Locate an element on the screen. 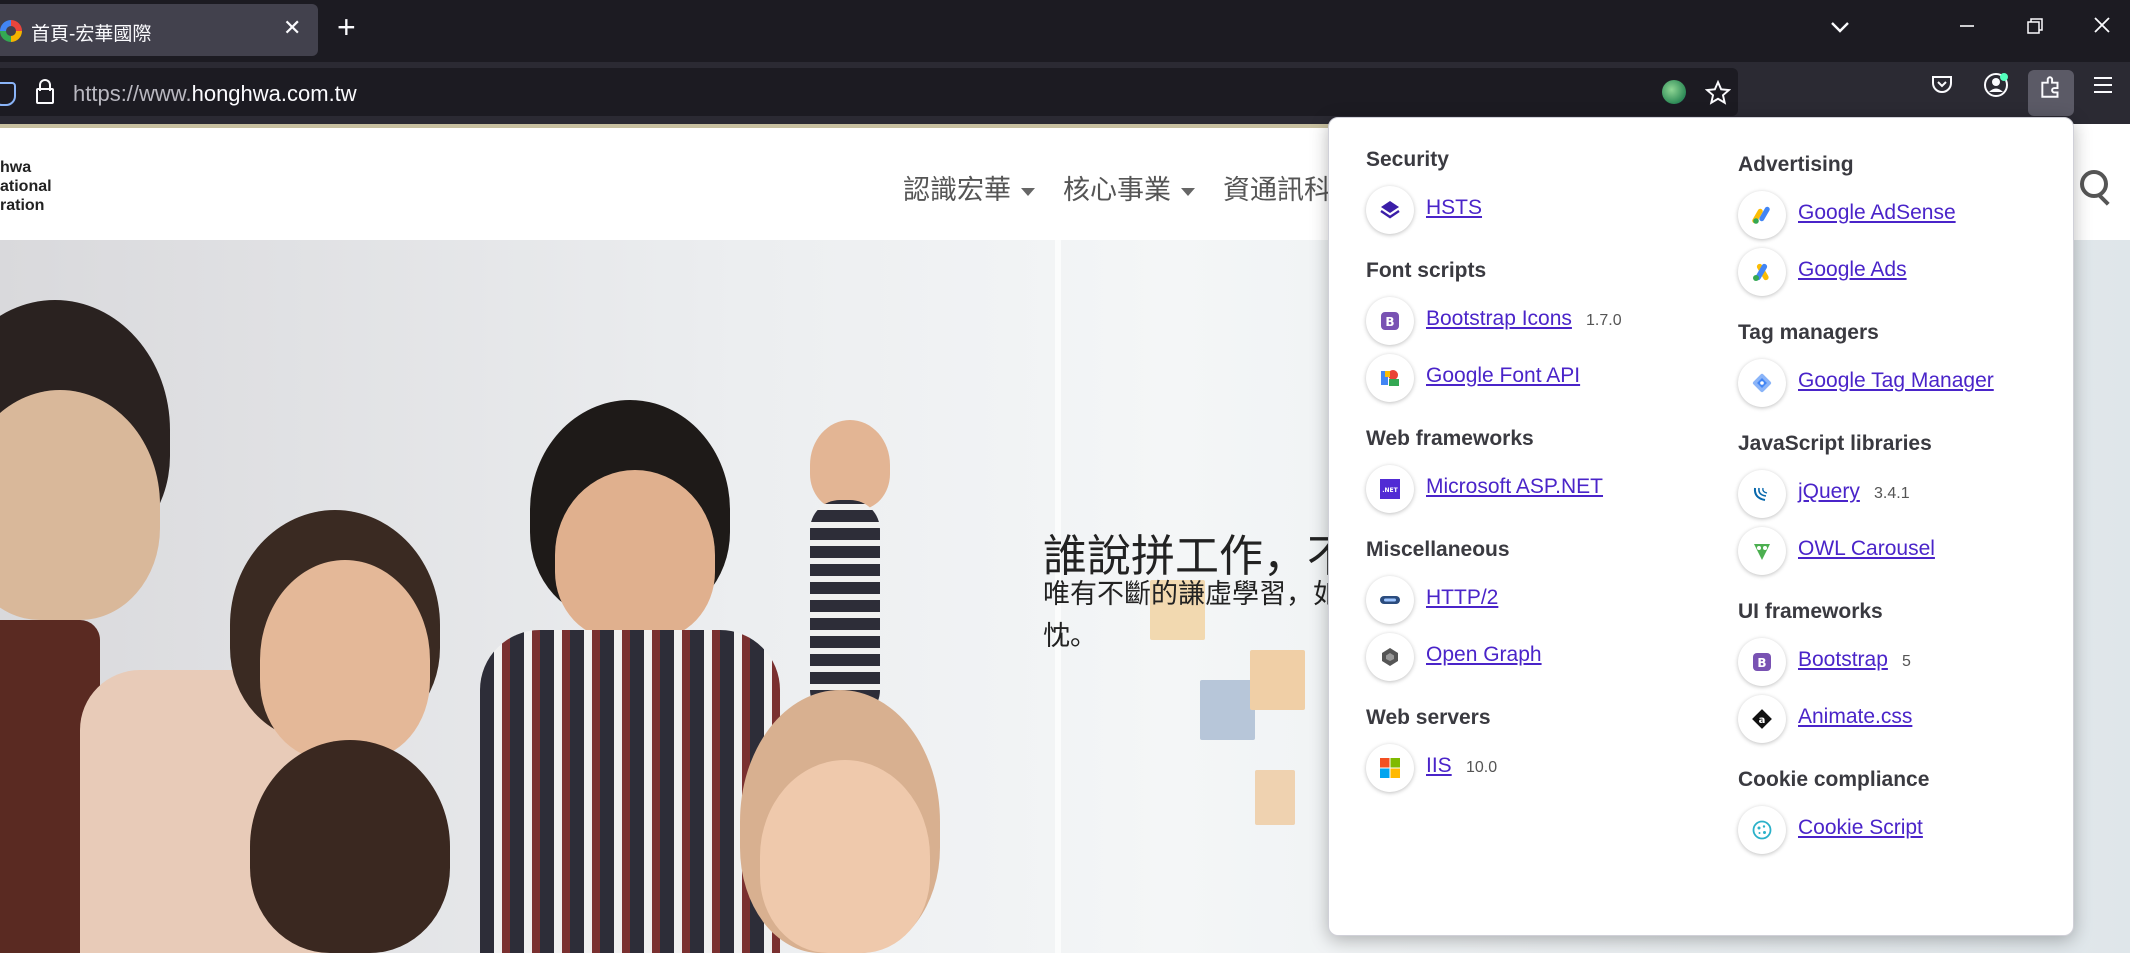  jquery-icon is located at coordinates (1762, 494).